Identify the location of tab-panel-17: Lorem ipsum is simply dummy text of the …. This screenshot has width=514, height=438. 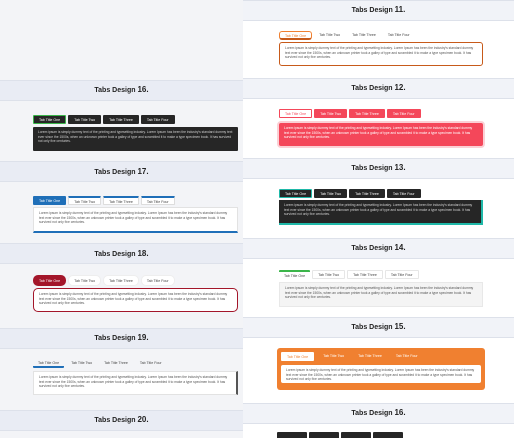
(135, 220).